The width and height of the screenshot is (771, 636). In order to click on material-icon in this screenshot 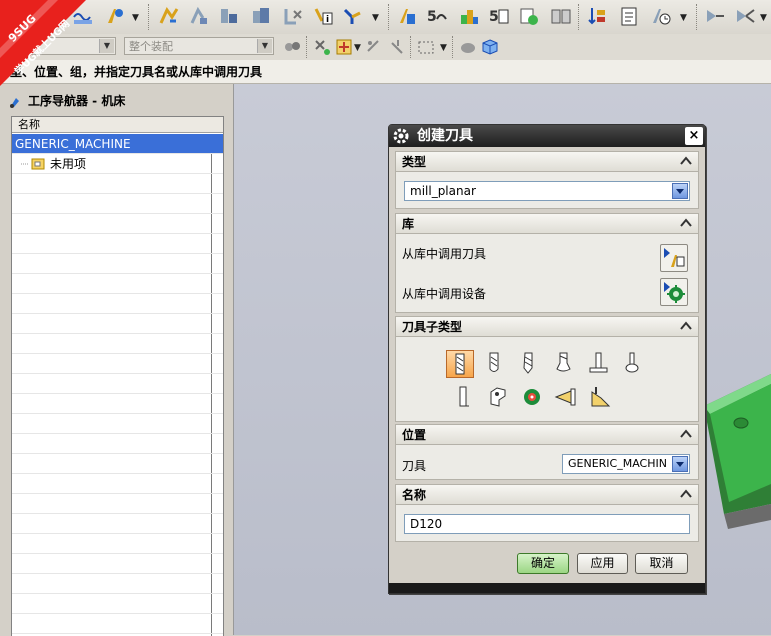, I will do `click(469, 16)`.